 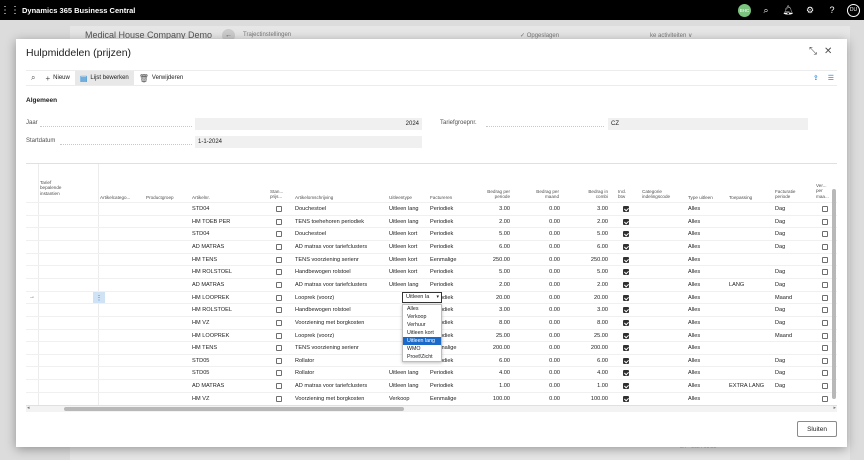 What do you see at coordinates (422, 317) in the screenshot?
I see `dropdown-option: Verkoop` at bounding box center [422, 317].